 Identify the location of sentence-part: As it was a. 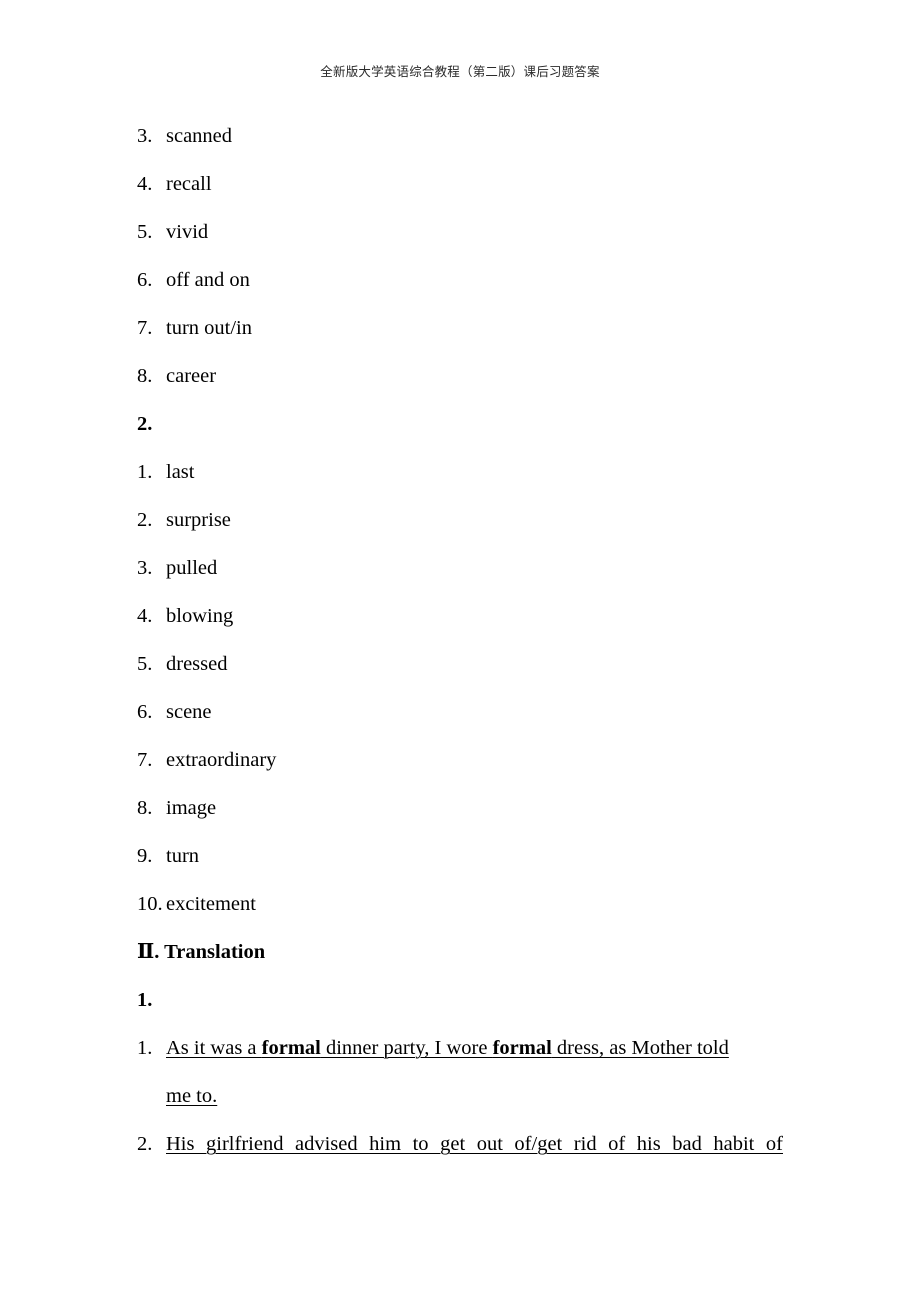
(214, 1048).